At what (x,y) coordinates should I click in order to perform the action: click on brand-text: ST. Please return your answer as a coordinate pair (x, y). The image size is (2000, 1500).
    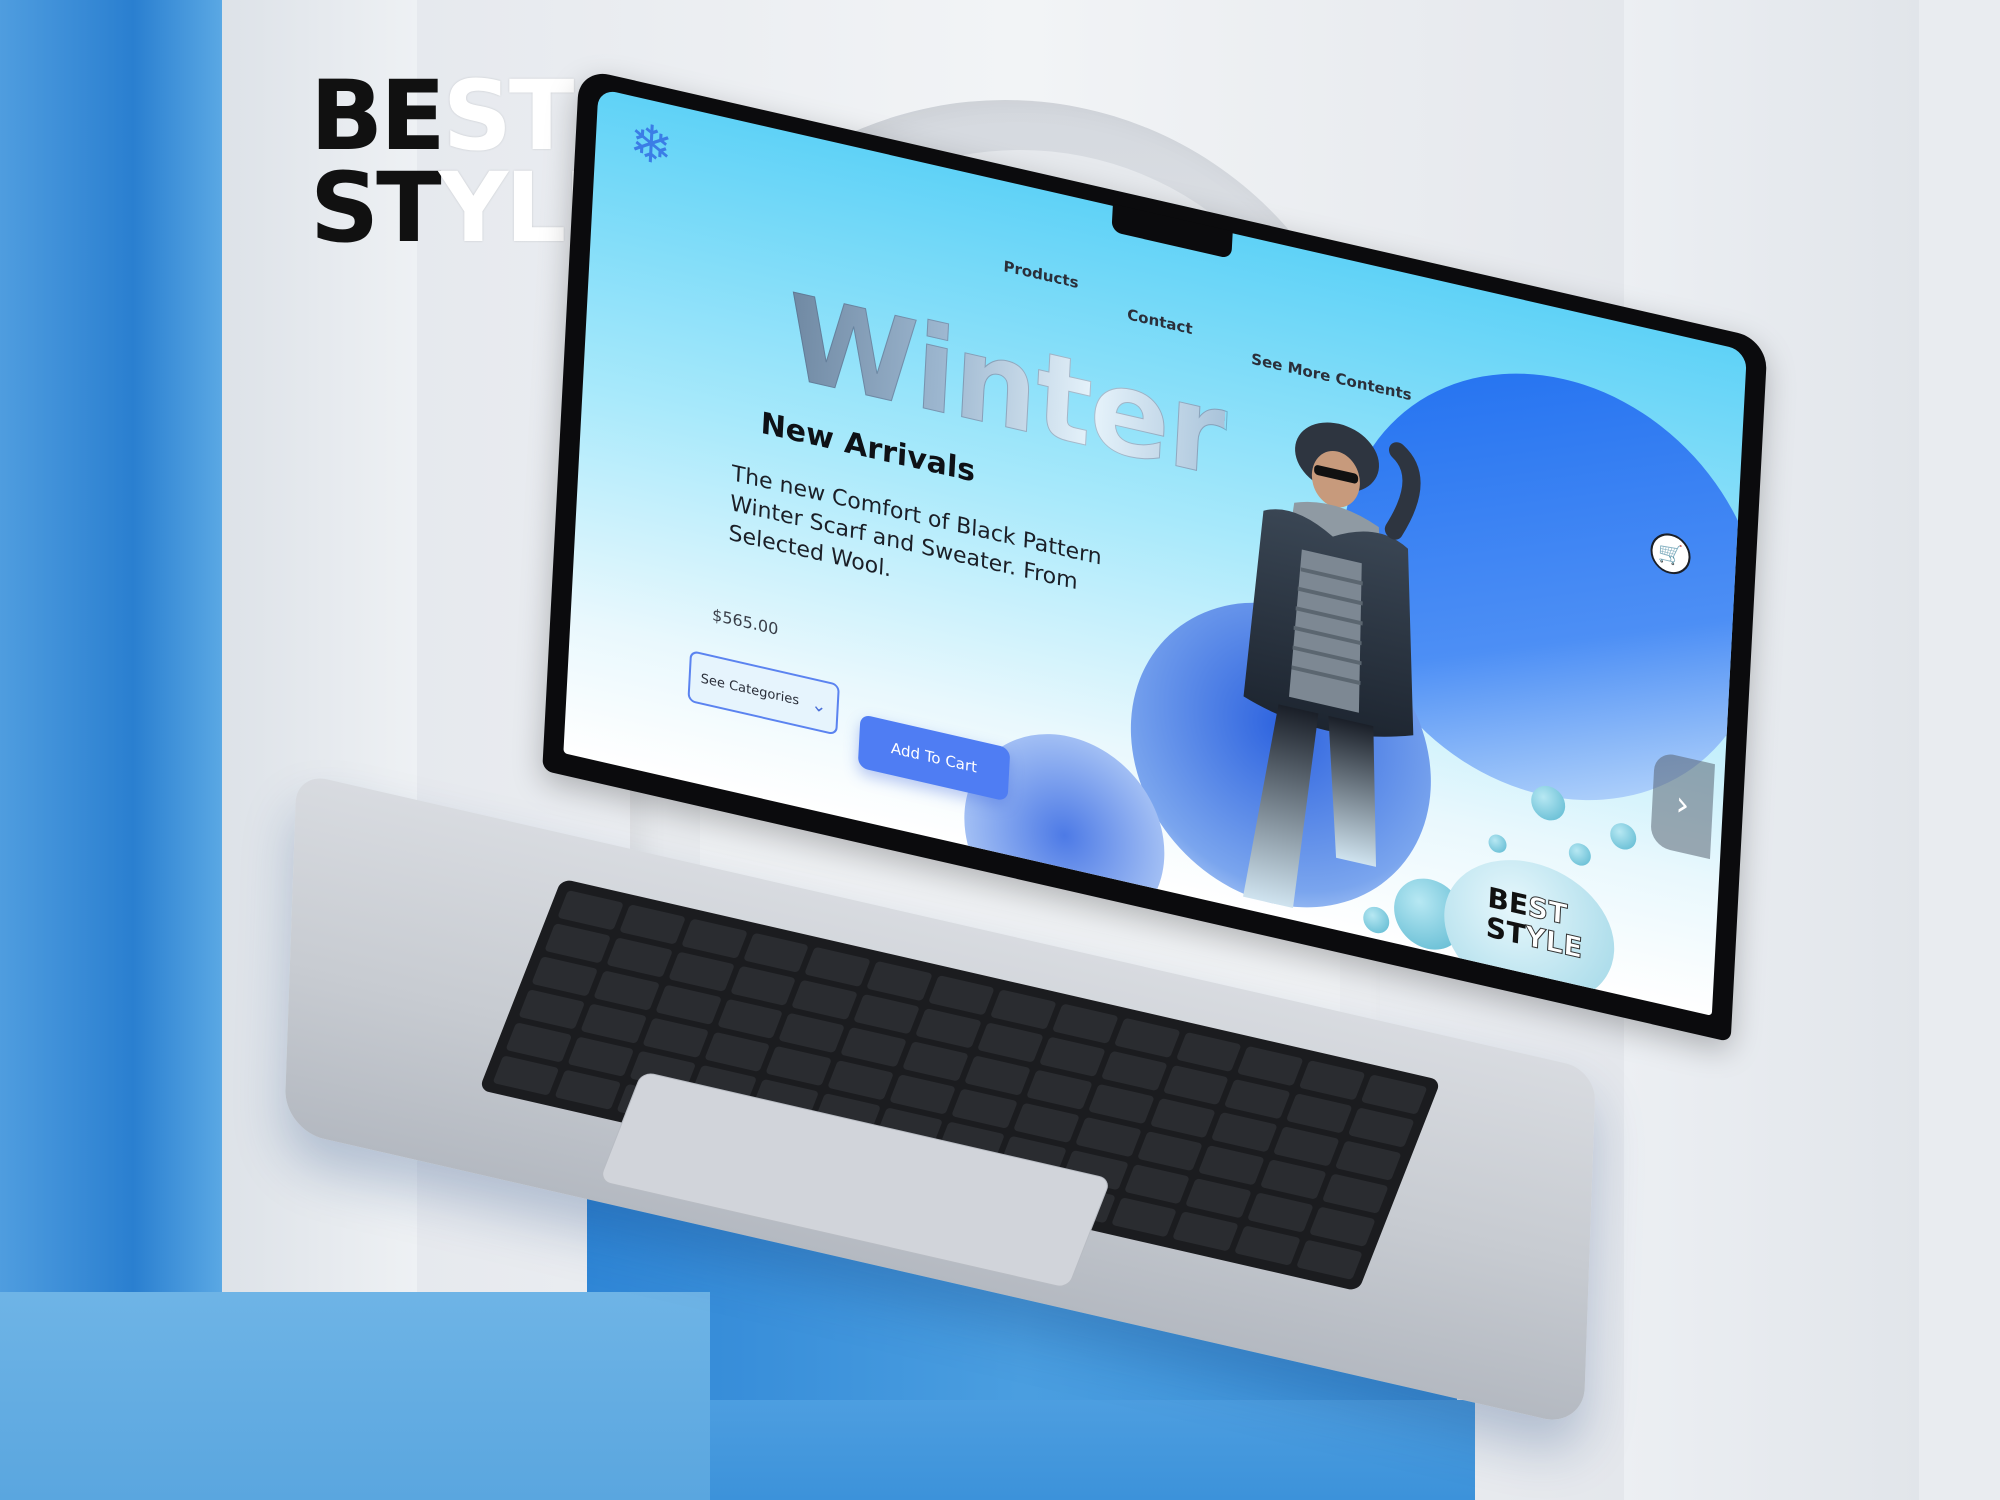
    Looking at the image, I should click on (376, 208).